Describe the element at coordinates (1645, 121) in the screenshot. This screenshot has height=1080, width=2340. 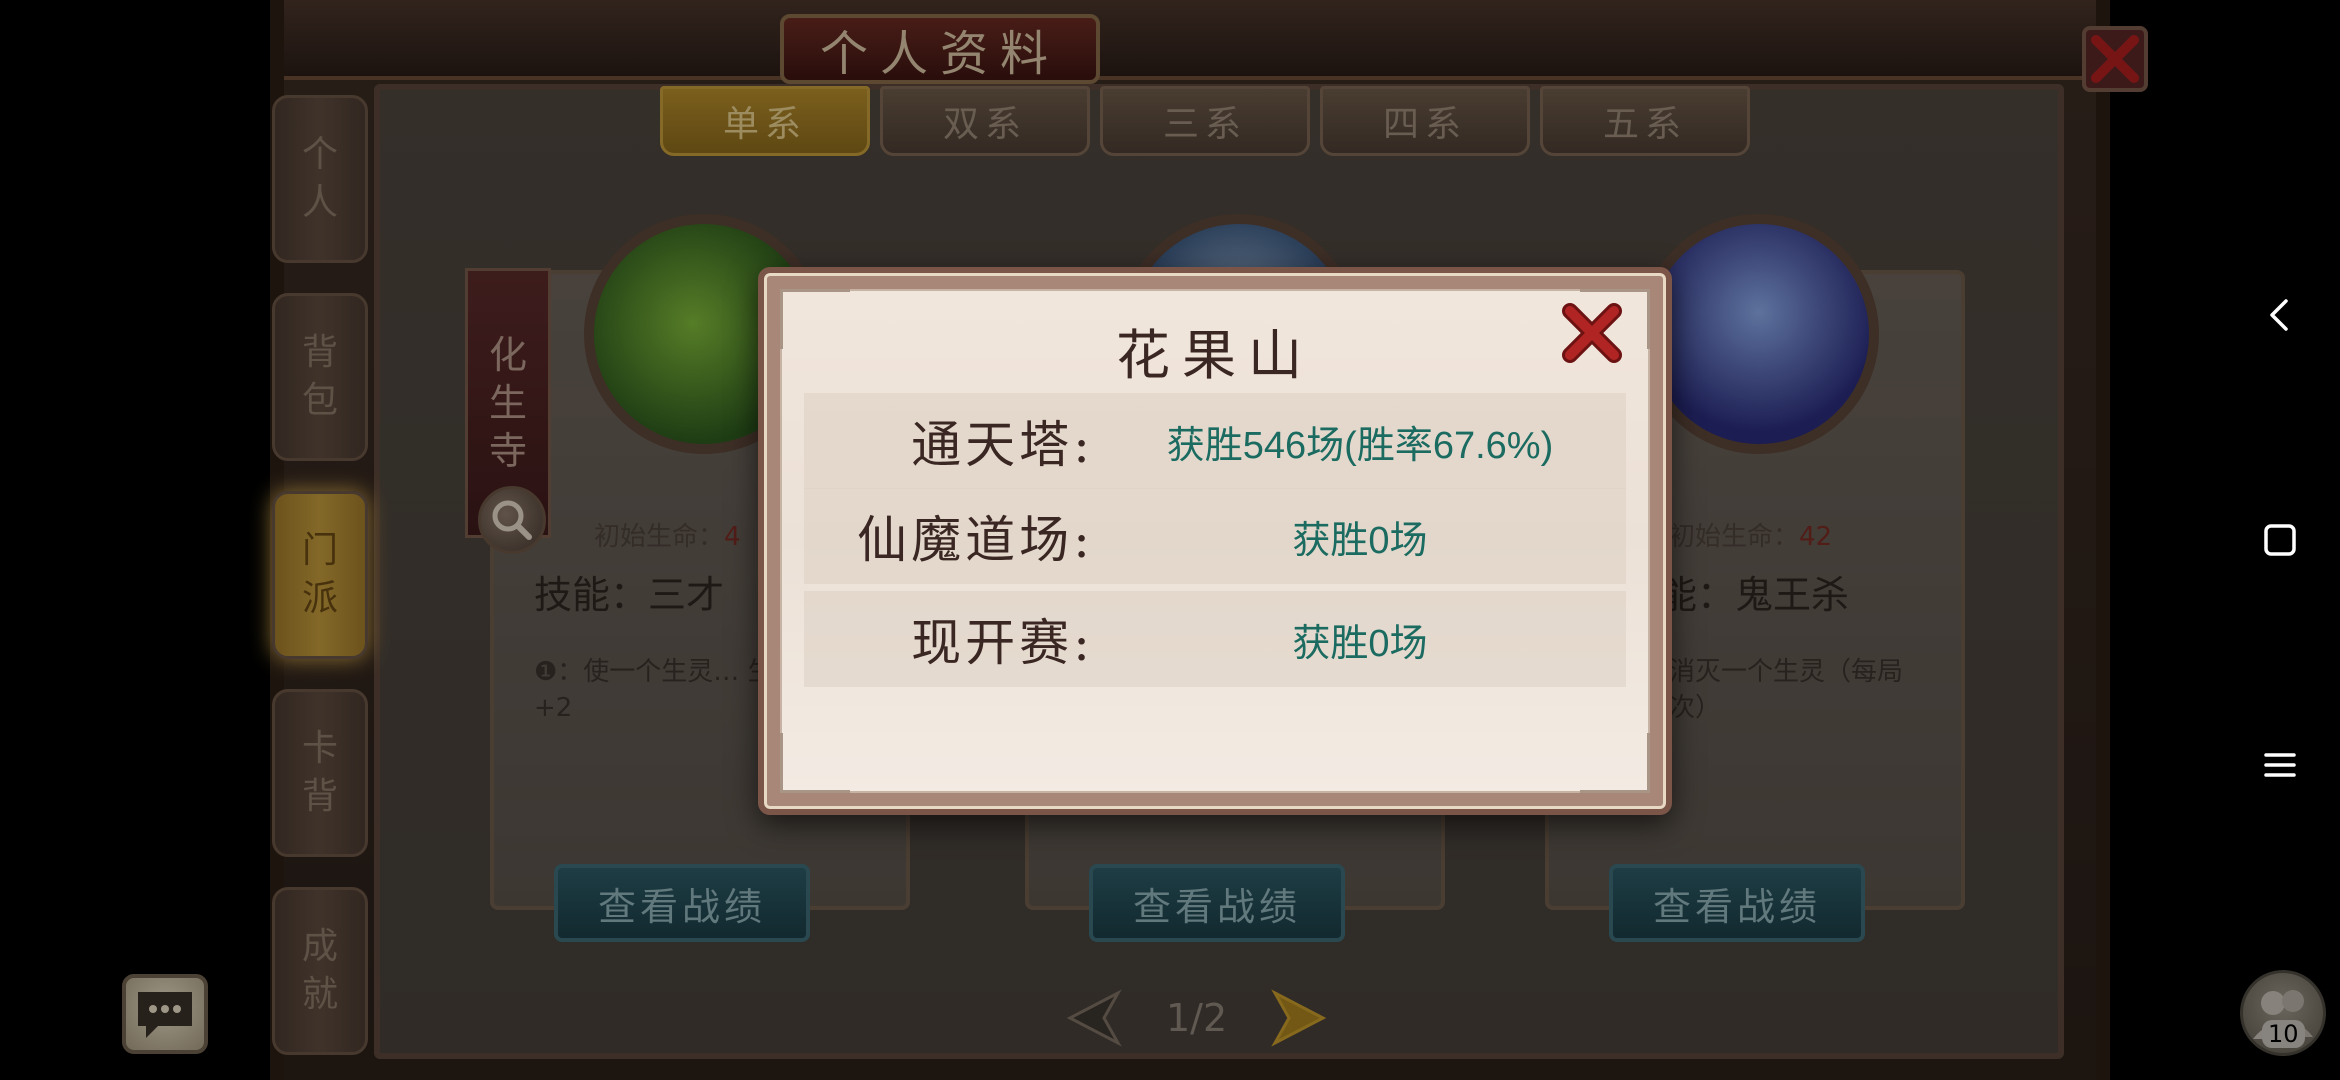
I see `tab-five: 五系` at that location.